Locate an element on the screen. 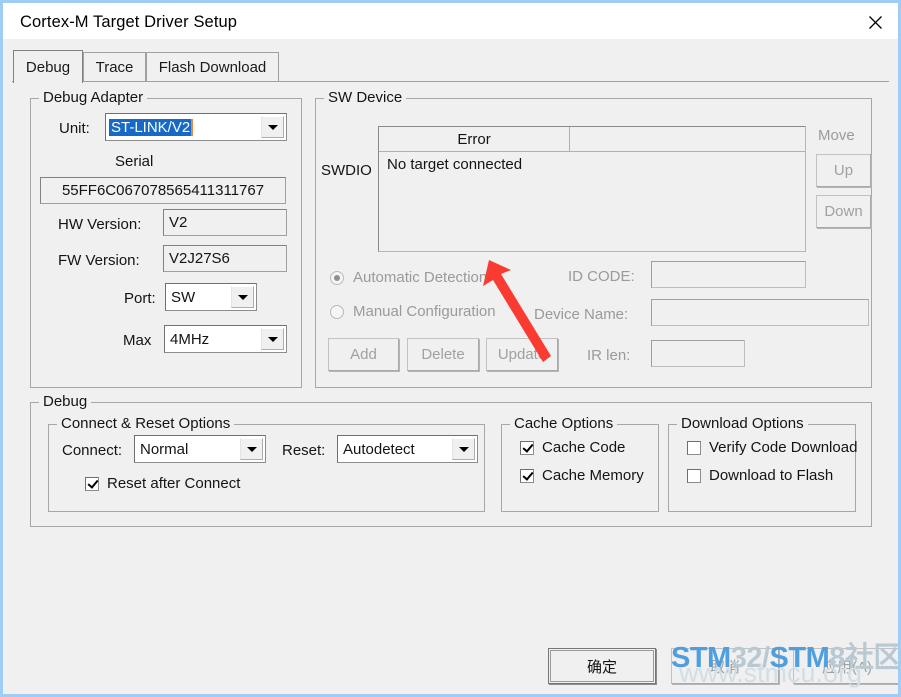 The height and width of the screenshot is (697, 901). ok-button: 确定 is located at coordinates (602, 666).